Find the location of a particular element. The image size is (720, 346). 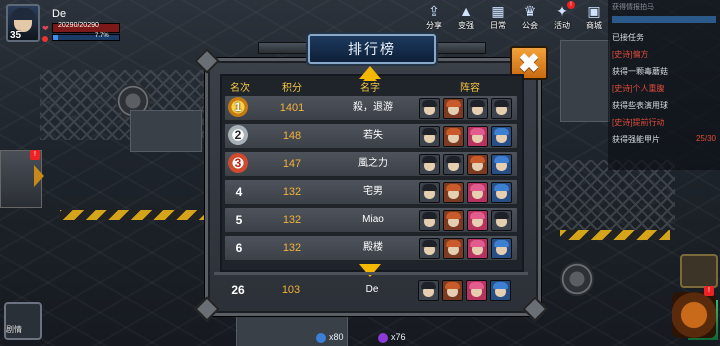

table-row: 2 148 若失 is located at coordinates (371, 136).